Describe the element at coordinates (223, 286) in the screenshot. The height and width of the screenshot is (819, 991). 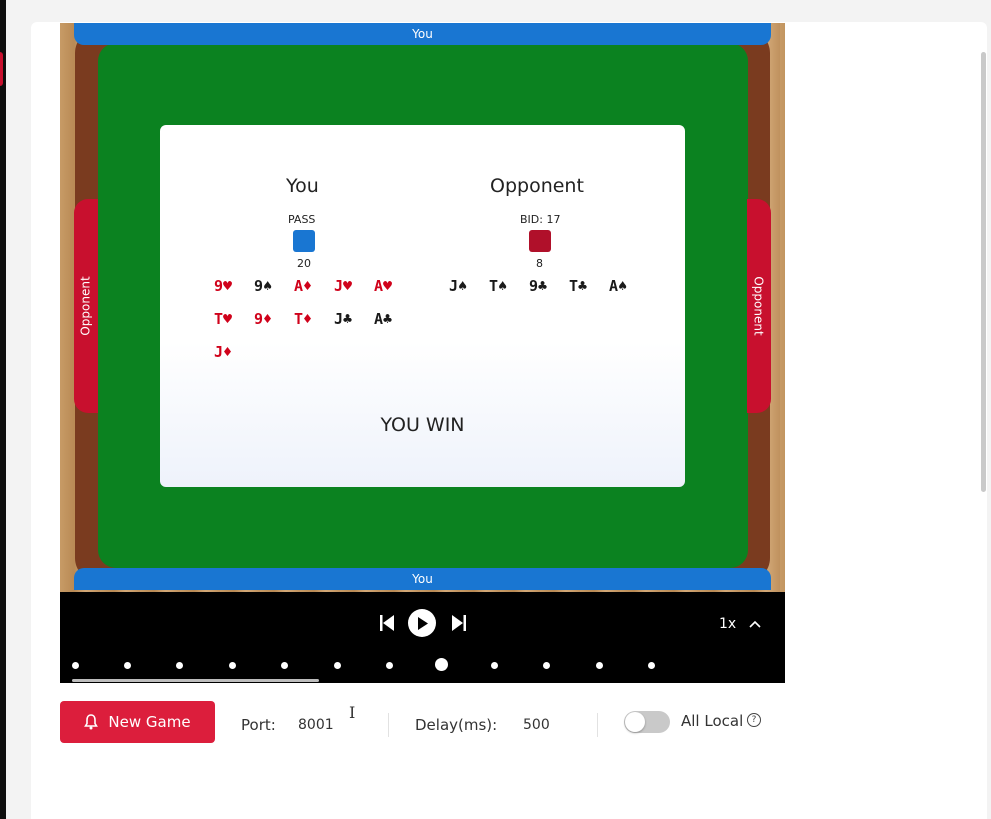
I see `playing-card: 9♥` at that location.